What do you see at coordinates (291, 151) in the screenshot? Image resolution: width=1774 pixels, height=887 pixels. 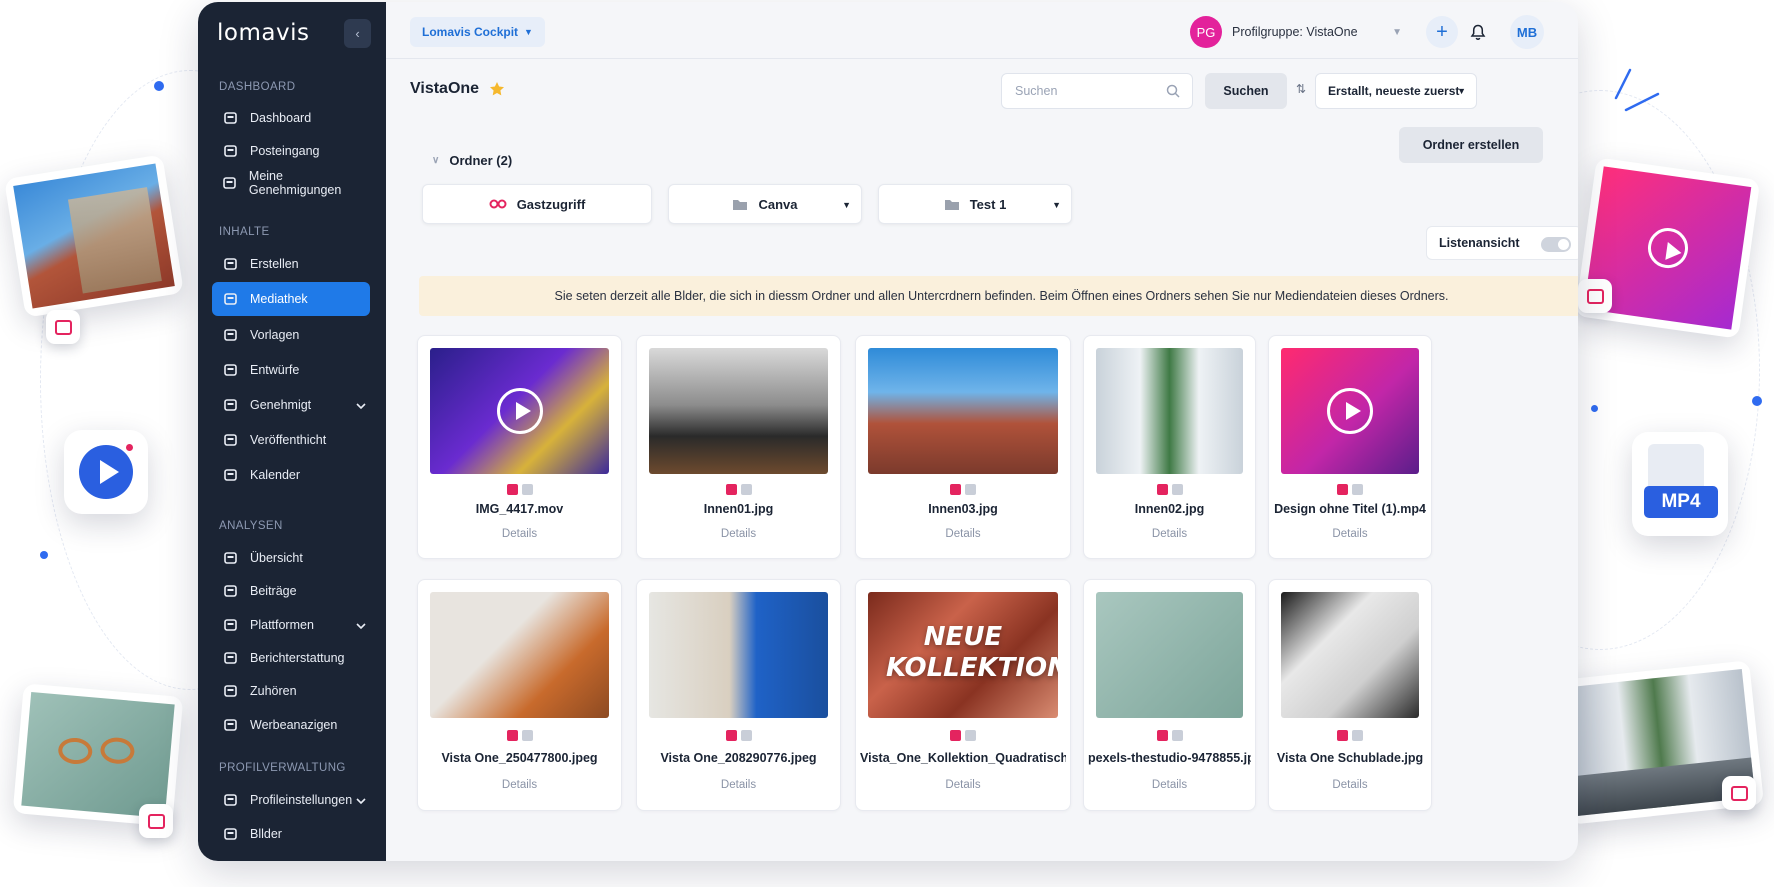 I see `sidebar-item-posteingang: Posteingang` at bounding box center [291, 151].